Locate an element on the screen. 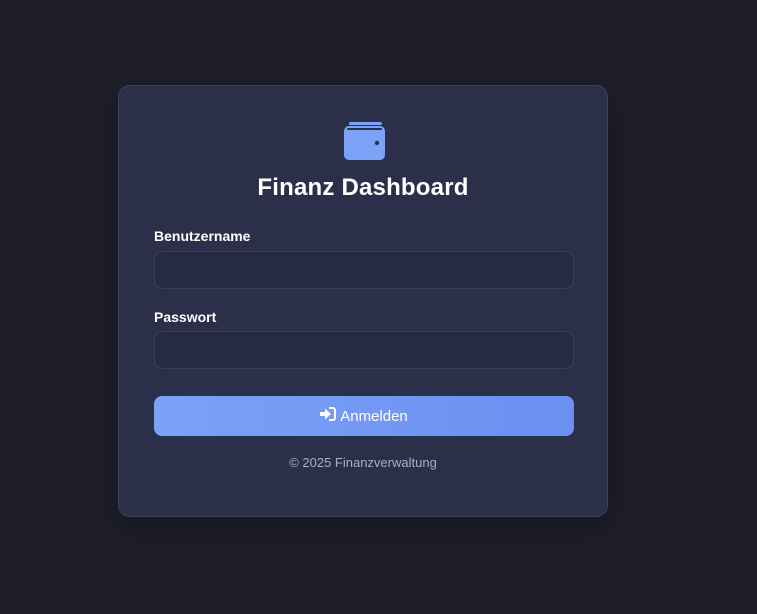 The height and width of the screenshot is (614, 757). username-field is located at coordinates (364, 270).